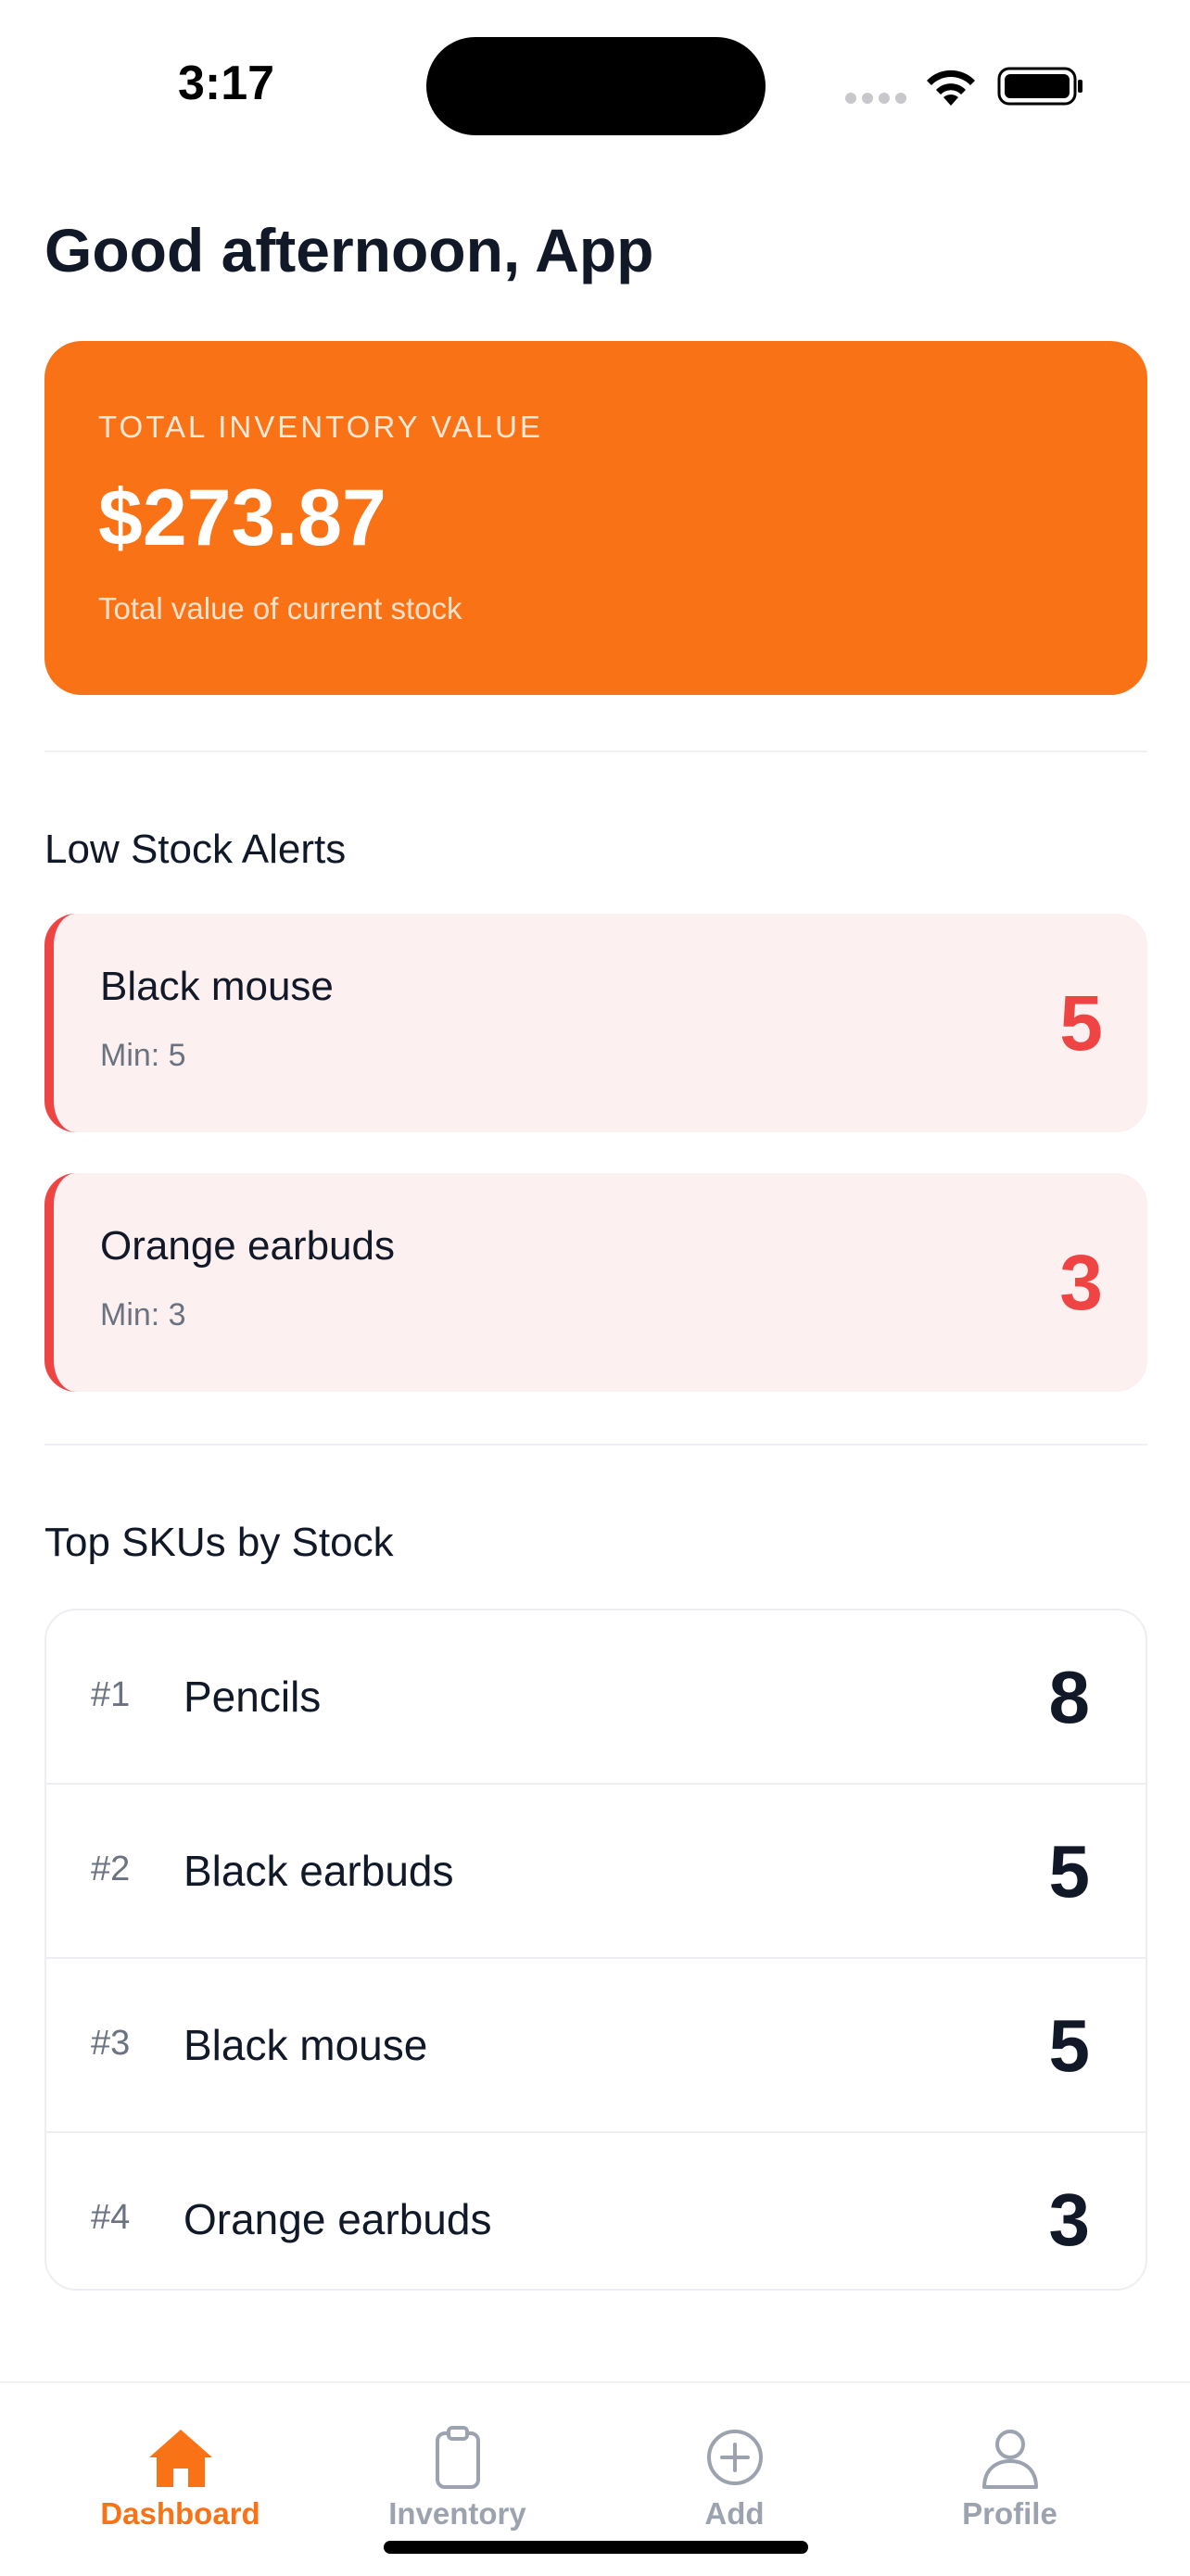 Image resolution: width=1190 pixels, height=2576 pixels. What do you see at coordinates (595, 1282) in the screenshot?
I see `low-stock-alert-item: Orange earbuds Min: 3 3` at bounding box center [595, 1282].